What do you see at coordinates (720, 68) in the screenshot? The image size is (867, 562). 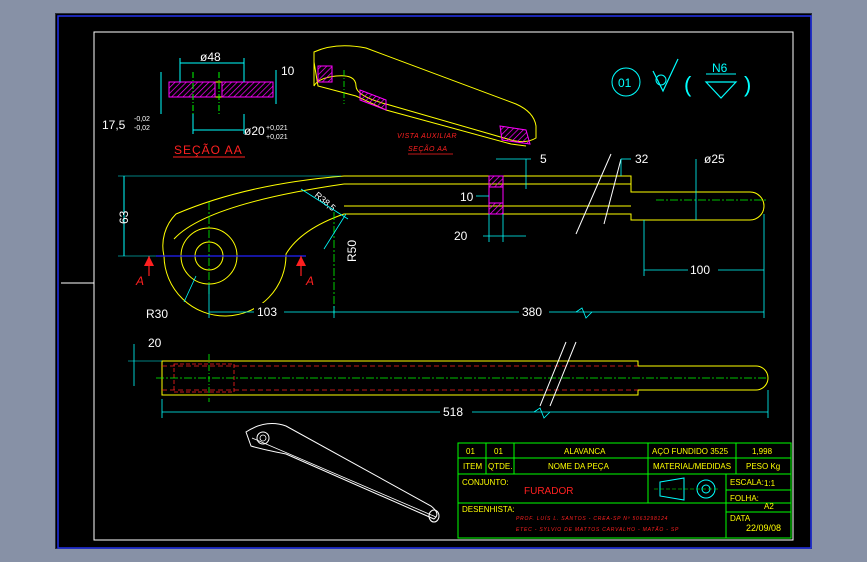 I see `surface-finish: N6` at bounding box center [720, 68].